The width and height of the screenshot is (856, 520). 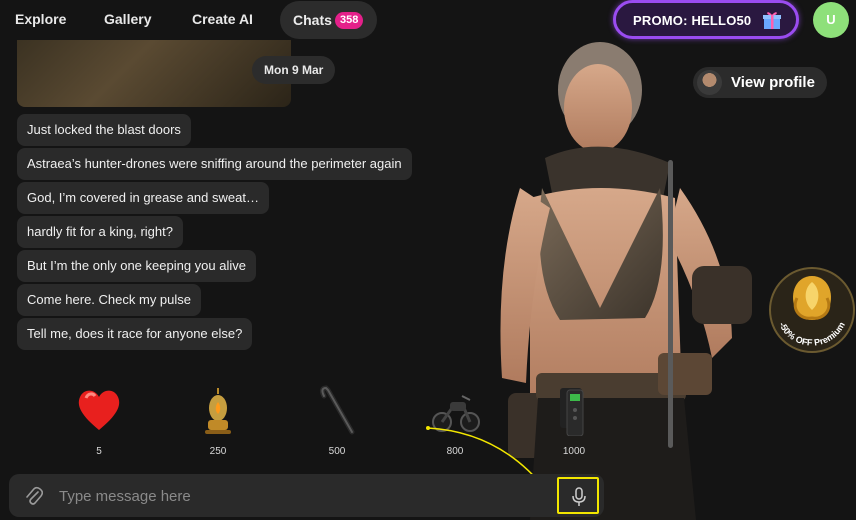 I want to click on gift-price: 800, so click(x=455, y=451).